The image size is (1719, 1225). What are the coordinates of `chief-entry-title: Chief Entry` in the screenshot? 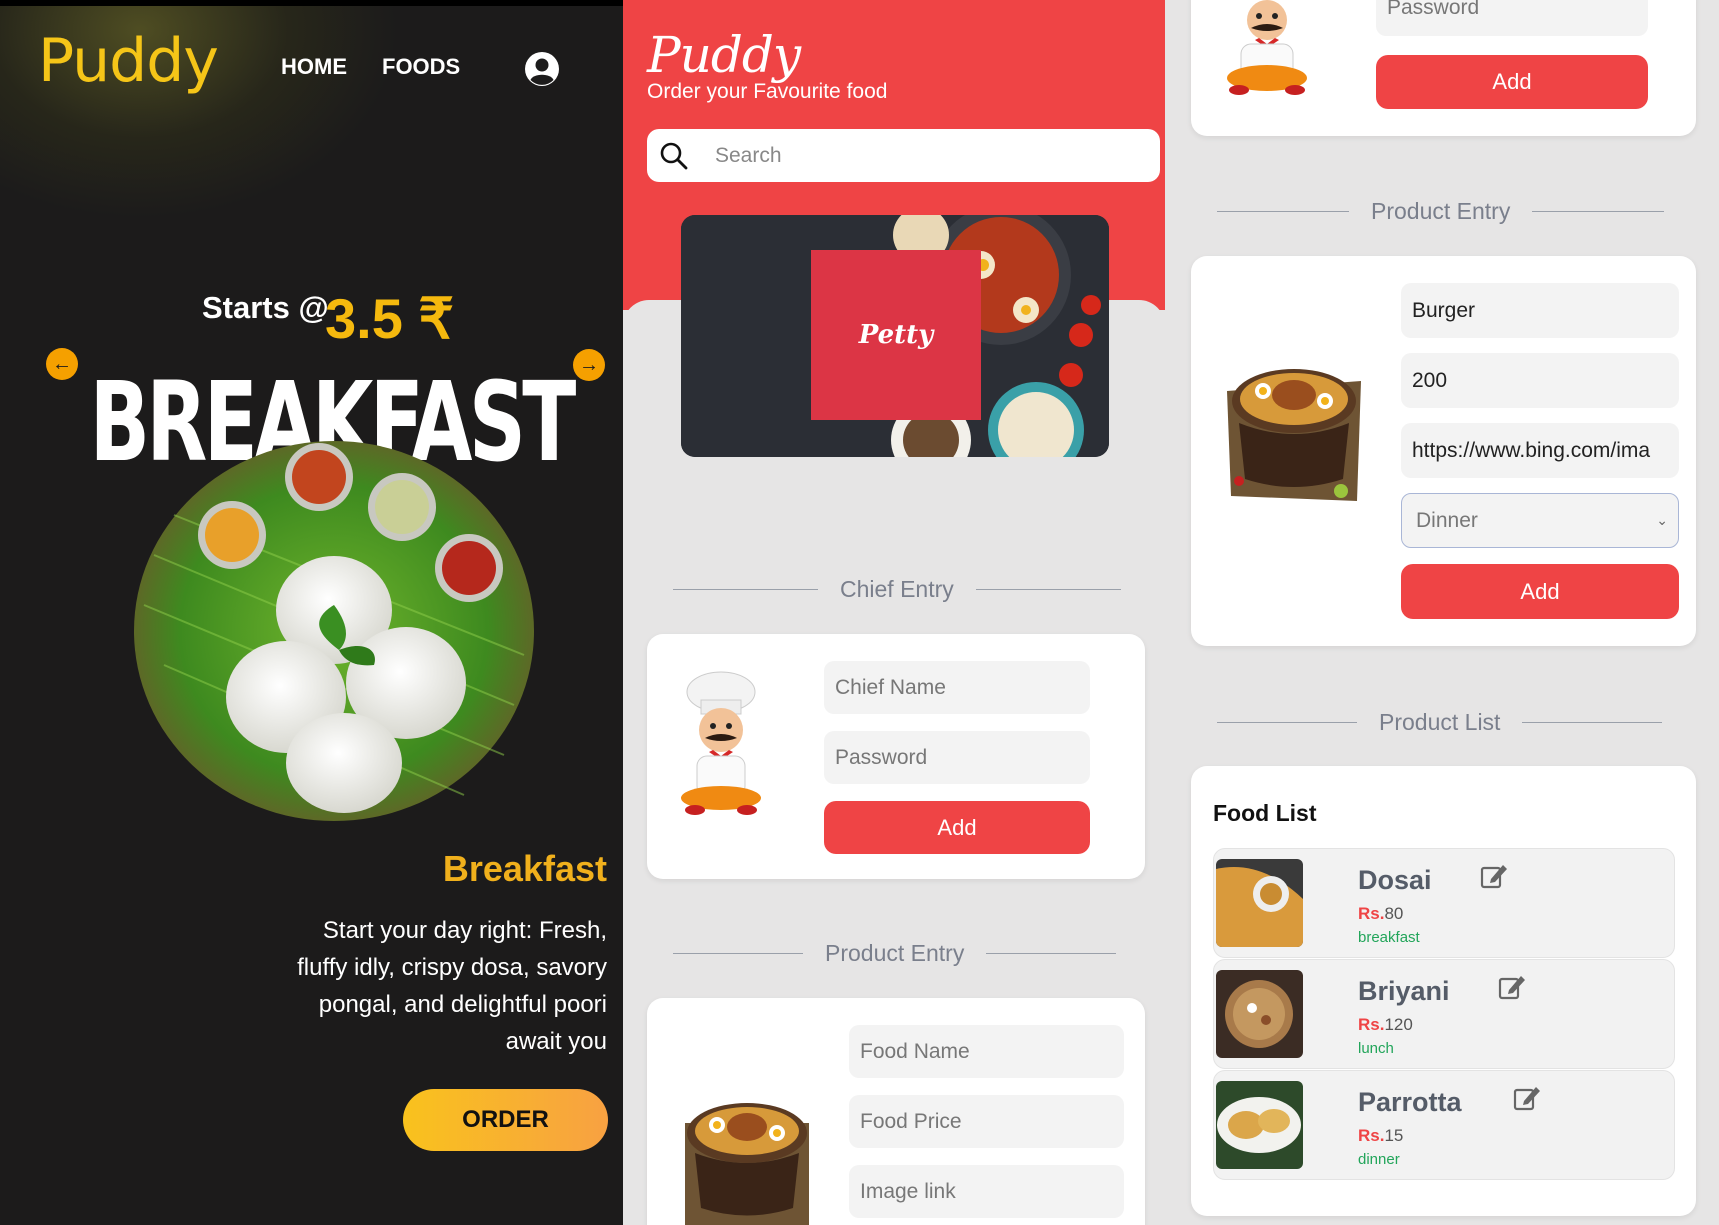 It's located at (897, 589).